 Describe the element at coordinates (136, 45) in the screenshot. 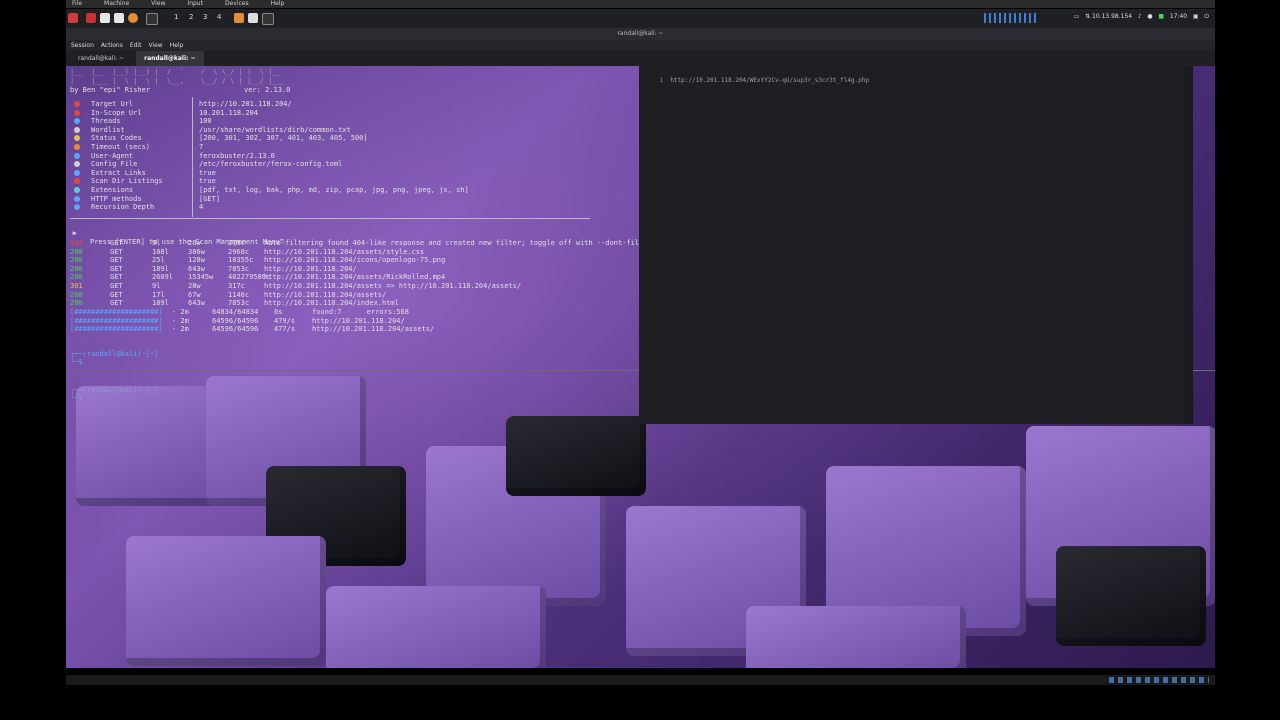

I see `menu-edit: Edit` at that location.